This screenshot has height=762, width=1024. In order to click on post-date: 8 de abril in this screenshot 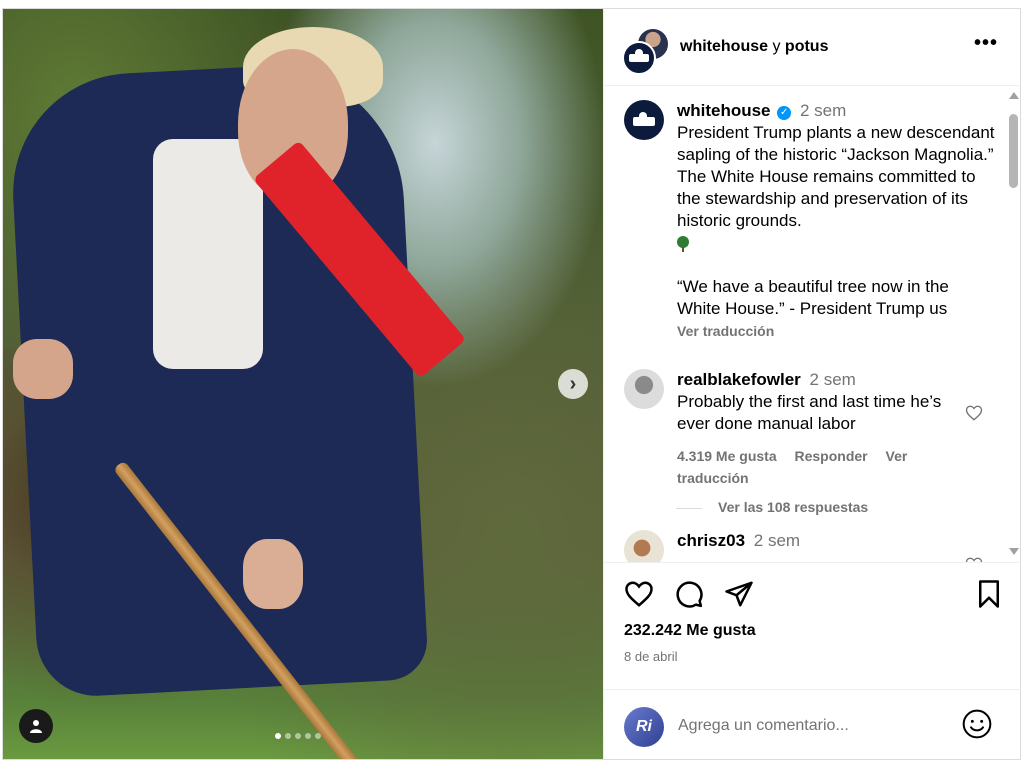, I will do `click(650, 656)`.